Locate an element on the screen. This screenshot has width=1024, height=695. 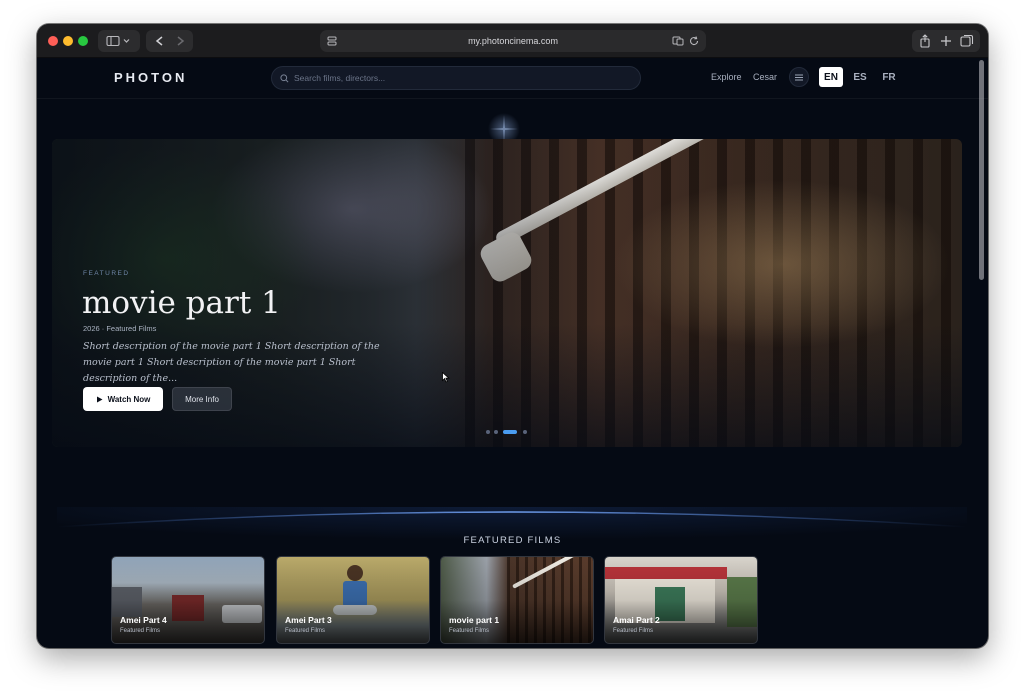
film-card-title: Amai Part 2 is located at coordinates (636, 620).